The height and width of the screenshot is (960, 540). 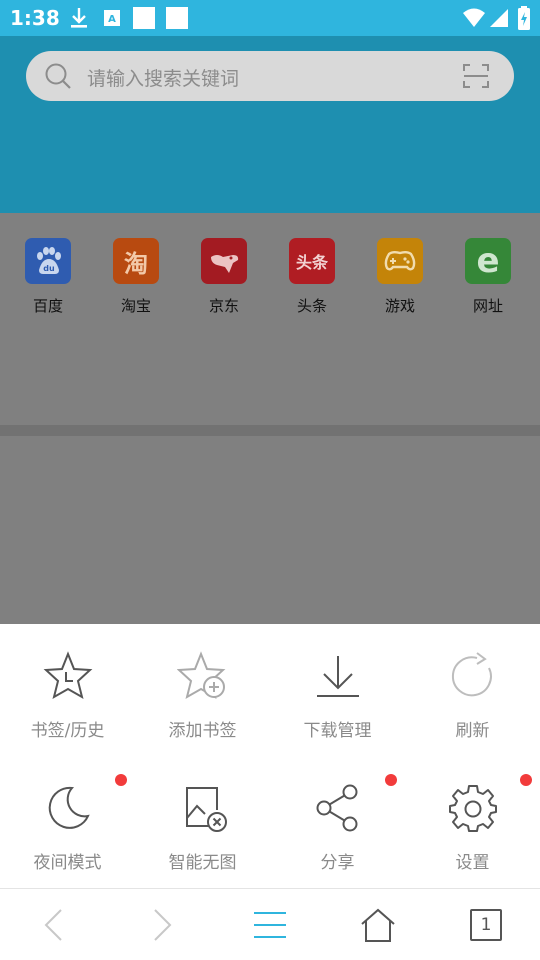 What do you see at coordinates (270, 278) in the screenshot?
I see `quick-links: du 百度 淘 淘宝 京东 头条 头条 游戏 e 网址` at bounding box center [270, 278].